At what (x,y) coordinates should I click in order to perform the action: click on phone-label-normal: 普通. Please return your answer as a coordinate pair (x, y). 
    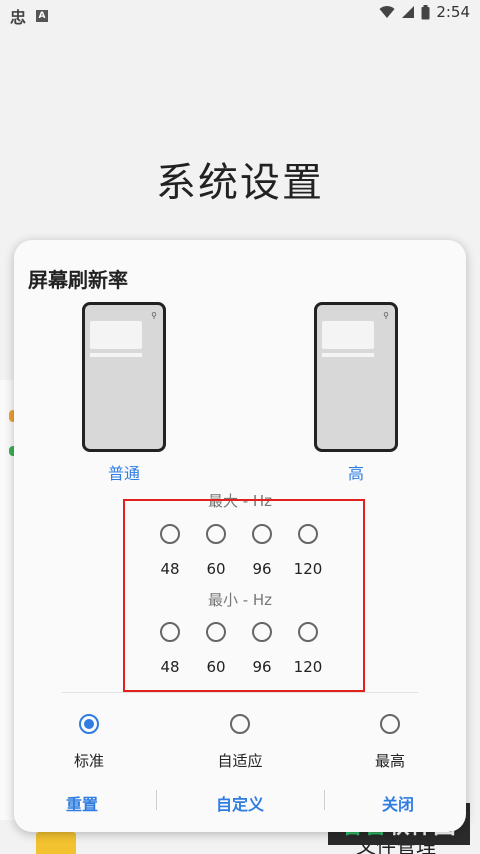
    Looking at the image, I should click on (124, 472).